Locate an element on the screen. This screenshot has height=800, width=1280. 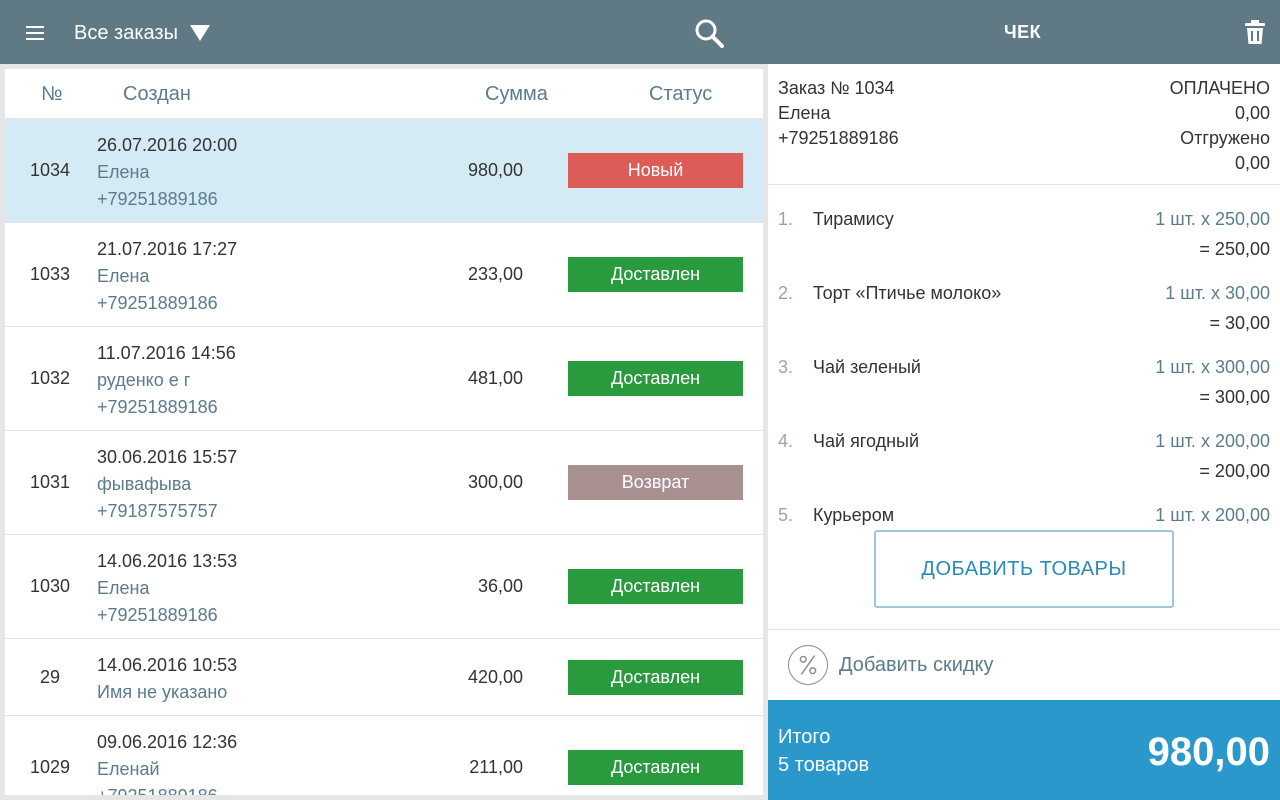
order-number: 1031 is located at coordinates (50, 482).